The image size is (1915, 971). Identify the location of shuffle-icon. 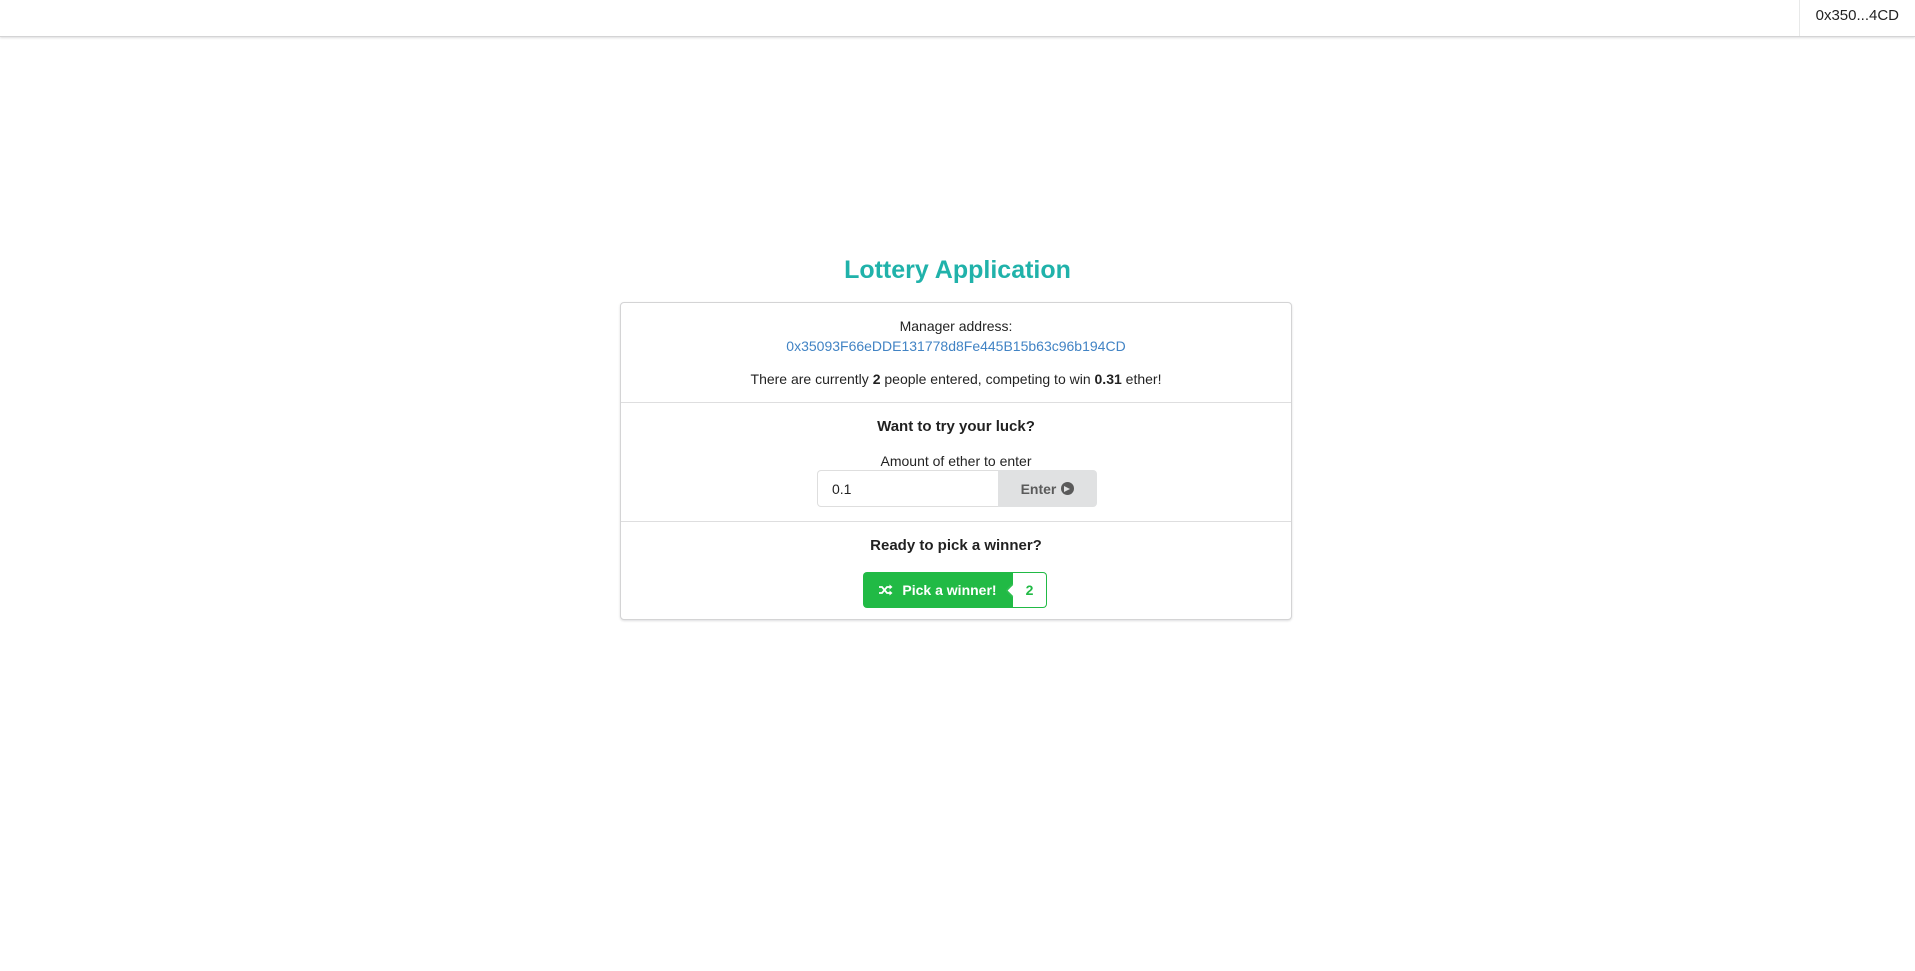
(886, 590).